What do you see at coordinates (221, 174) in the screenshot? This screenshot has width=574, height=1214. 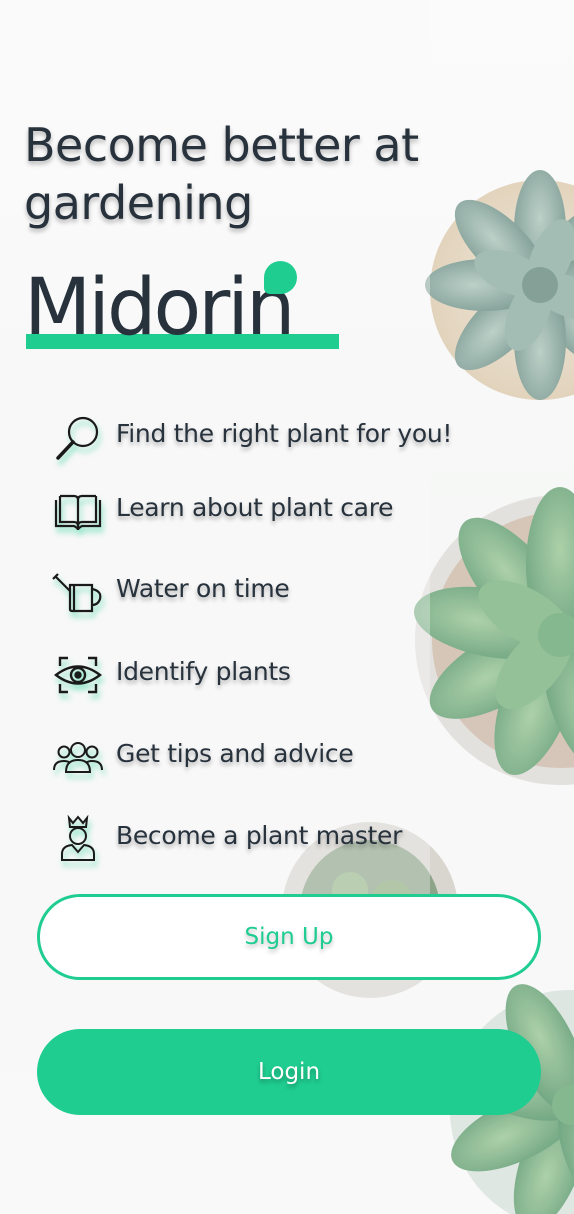 I see `headline: Become better at gardening` at bounding box center [221, 174].